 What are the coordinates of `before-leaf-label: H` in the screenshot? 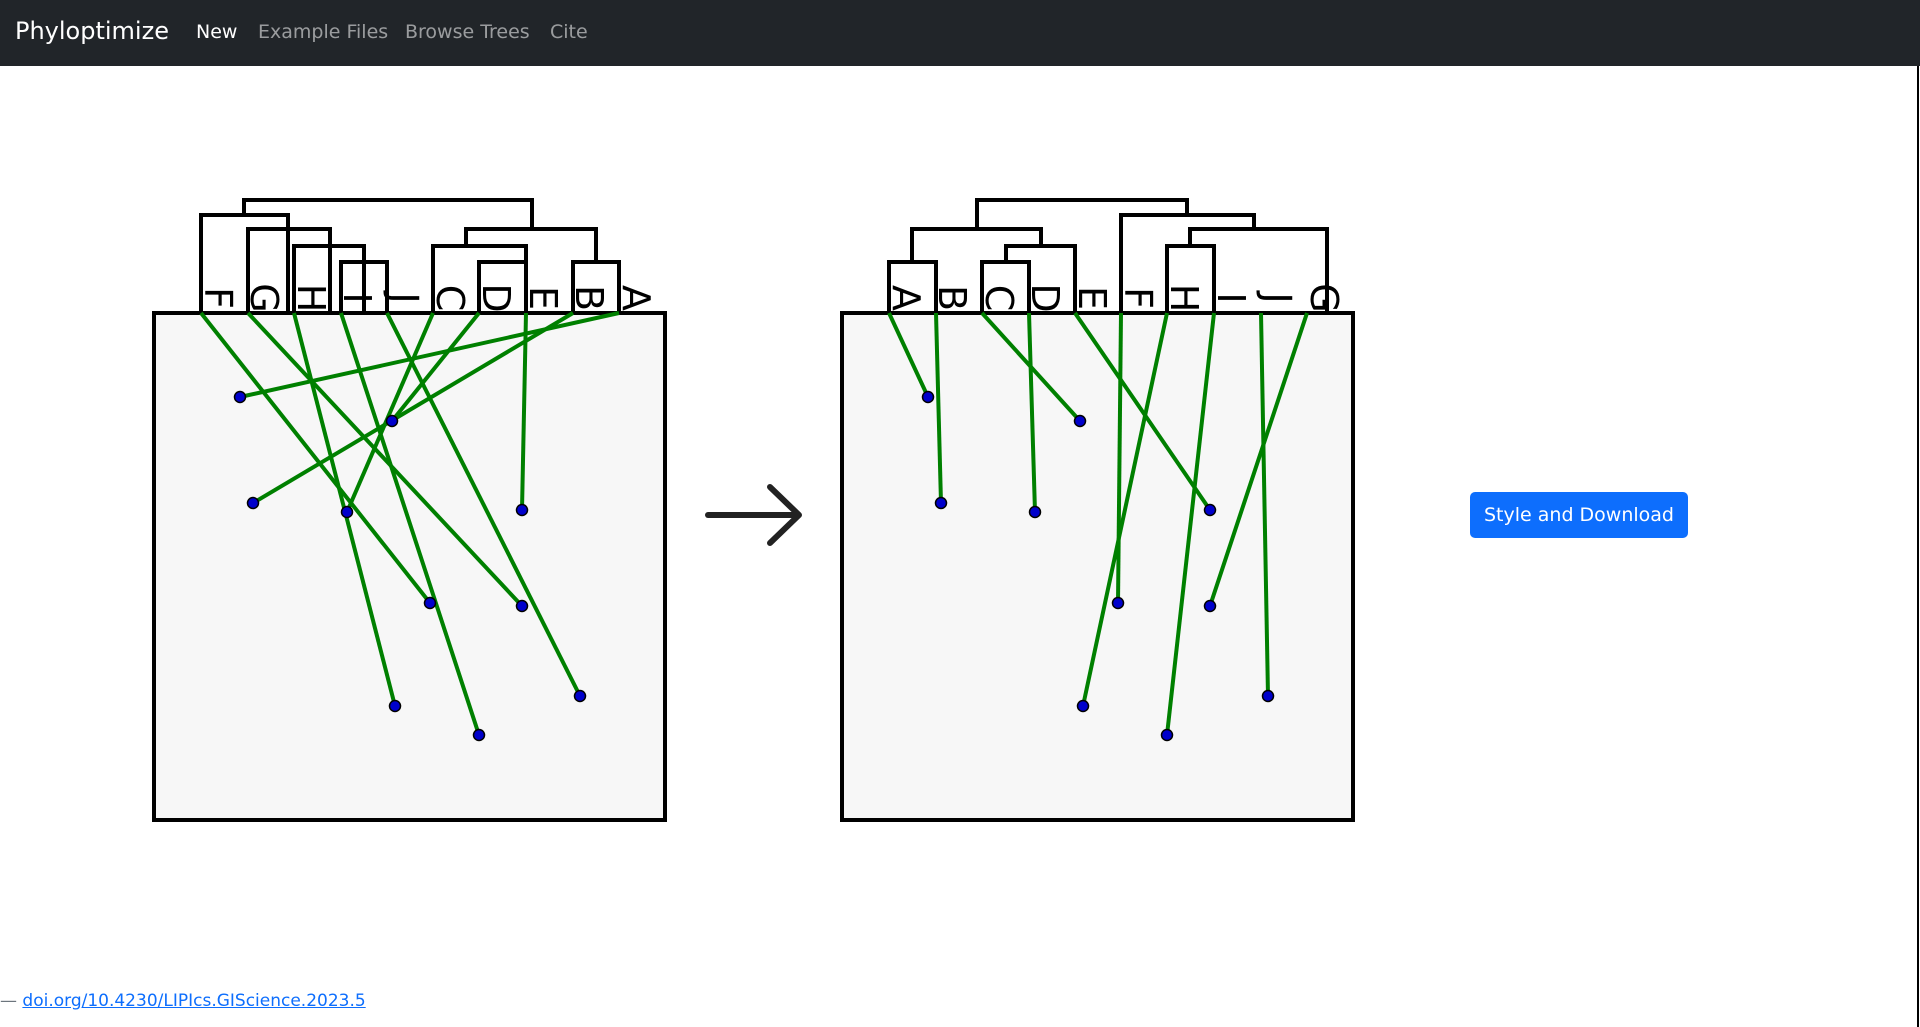 It's located at (311, 298).